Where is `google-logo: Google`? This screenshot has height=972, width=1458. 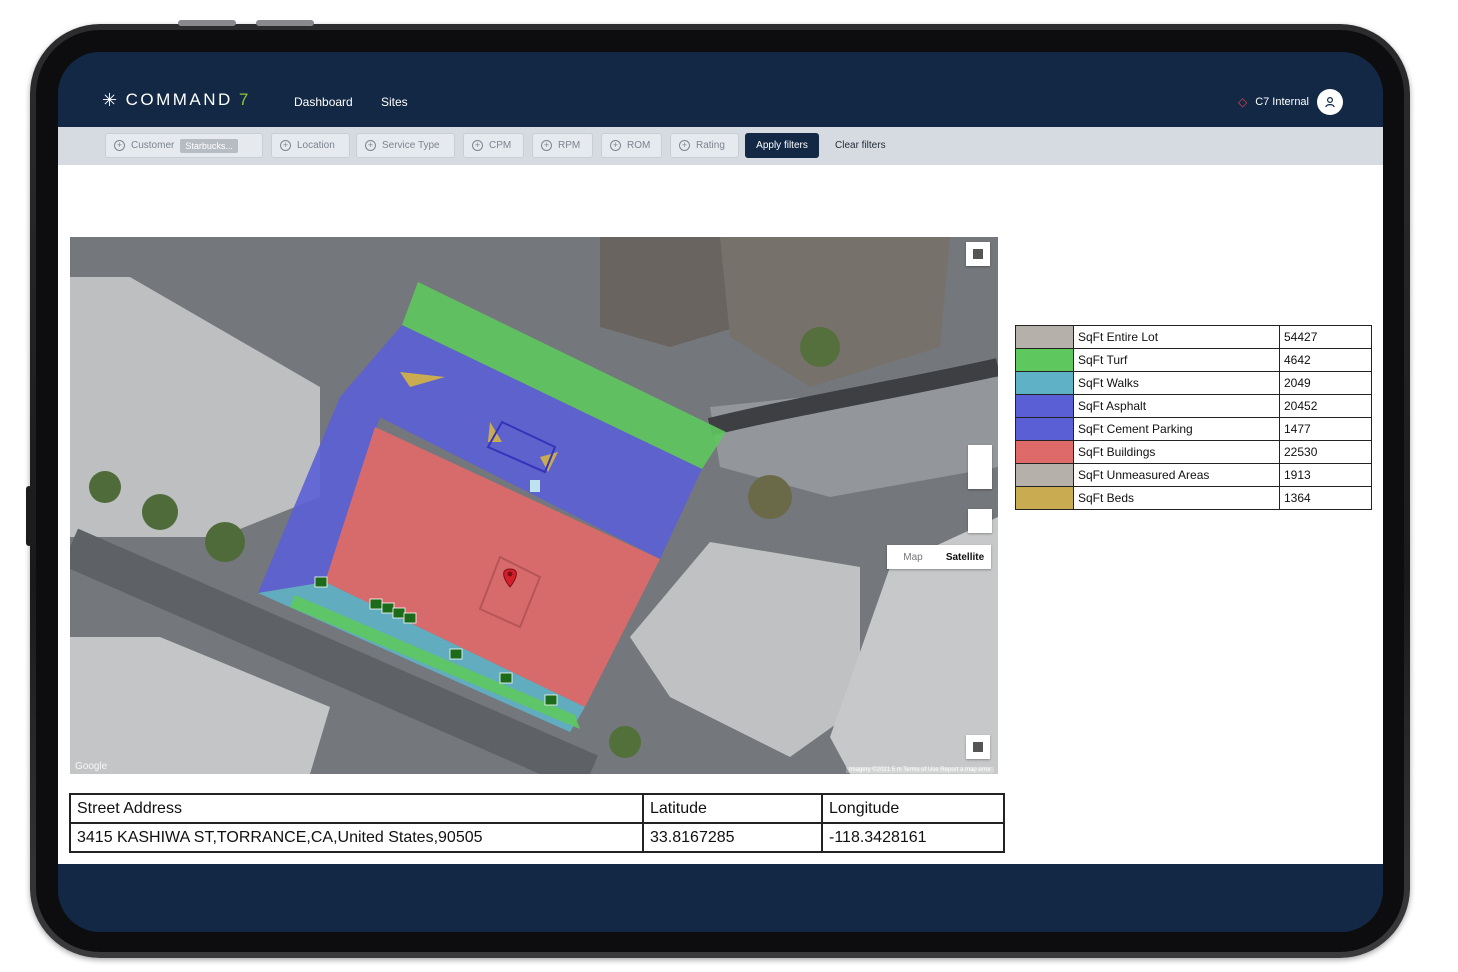
google-logo: Google is located at coordinates (91, 766).